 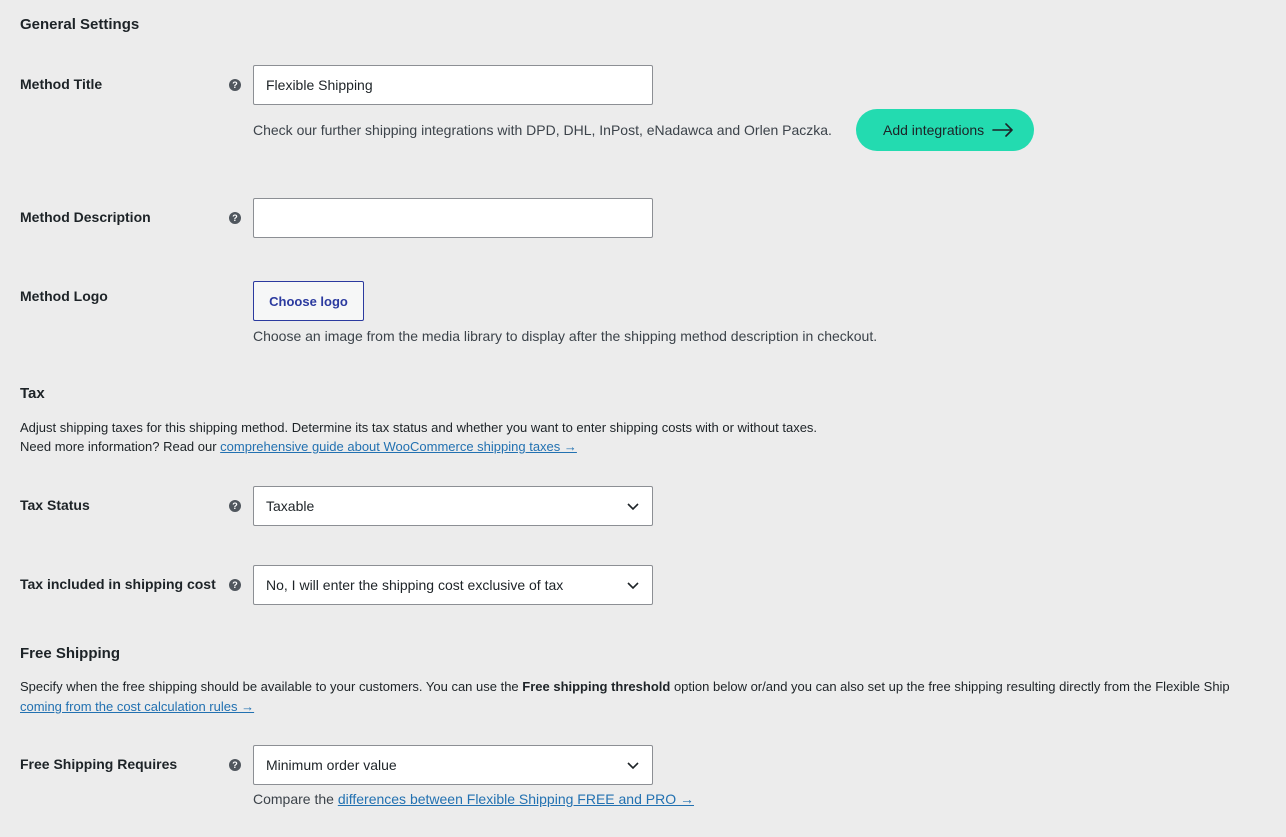 I want to click on free-shipping-requires-value: Minimum order value, so click(x=331, y=765).